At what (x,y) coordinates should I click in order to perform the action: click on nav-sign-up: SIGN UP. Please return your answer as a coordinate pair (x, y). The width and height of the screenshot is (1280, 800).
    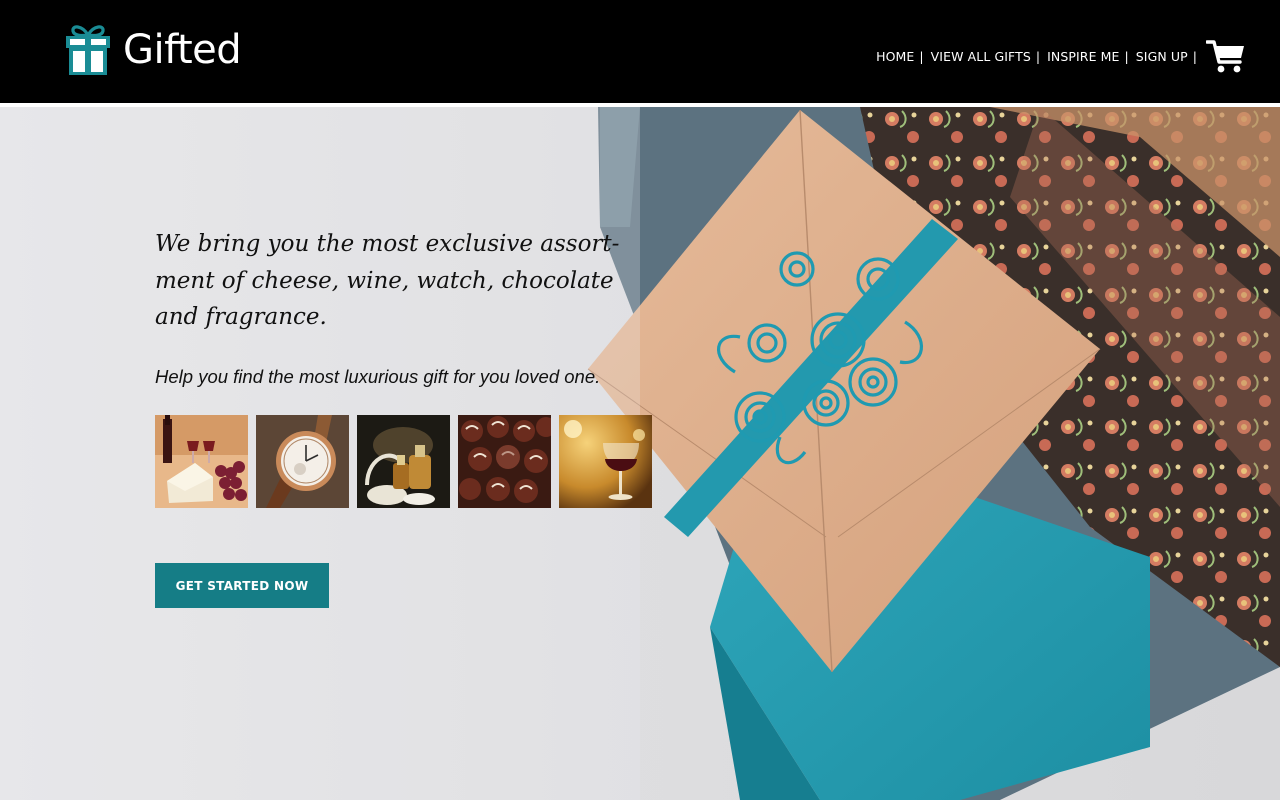
    Looking at the image, I should click on (1162, 56).